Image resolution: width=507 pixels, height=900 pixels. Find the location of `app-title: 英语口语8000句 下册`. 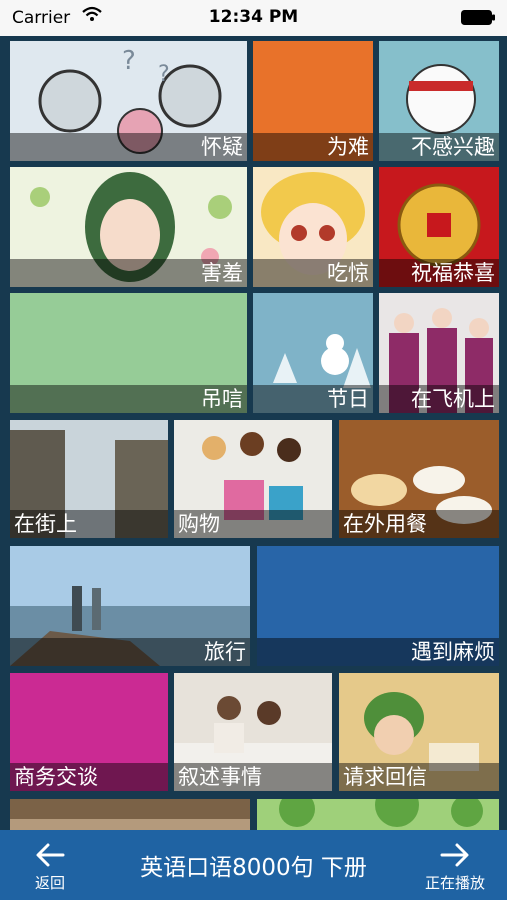

app-title: 英语口语8000句 下册 is located at coordinates (253, 868).